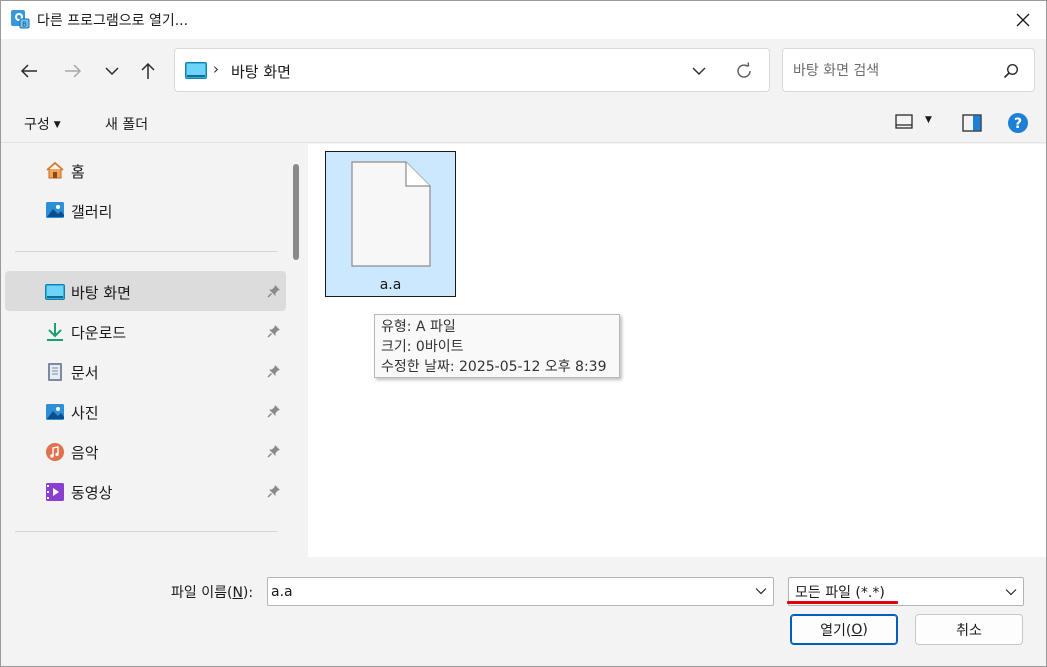 The height and width of the screenshot is (667, 1047). I want to click on organize-label: 구성, so click(37, 125).